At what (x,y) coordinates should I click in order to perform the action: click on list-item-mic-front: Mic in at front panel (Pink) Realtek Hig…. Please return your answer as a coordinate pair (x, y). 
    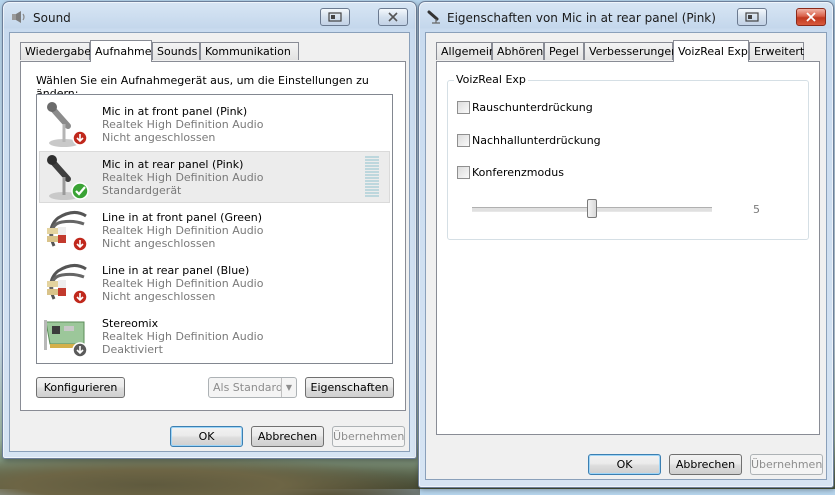
    Looking at the image, I should click on (214, 124).